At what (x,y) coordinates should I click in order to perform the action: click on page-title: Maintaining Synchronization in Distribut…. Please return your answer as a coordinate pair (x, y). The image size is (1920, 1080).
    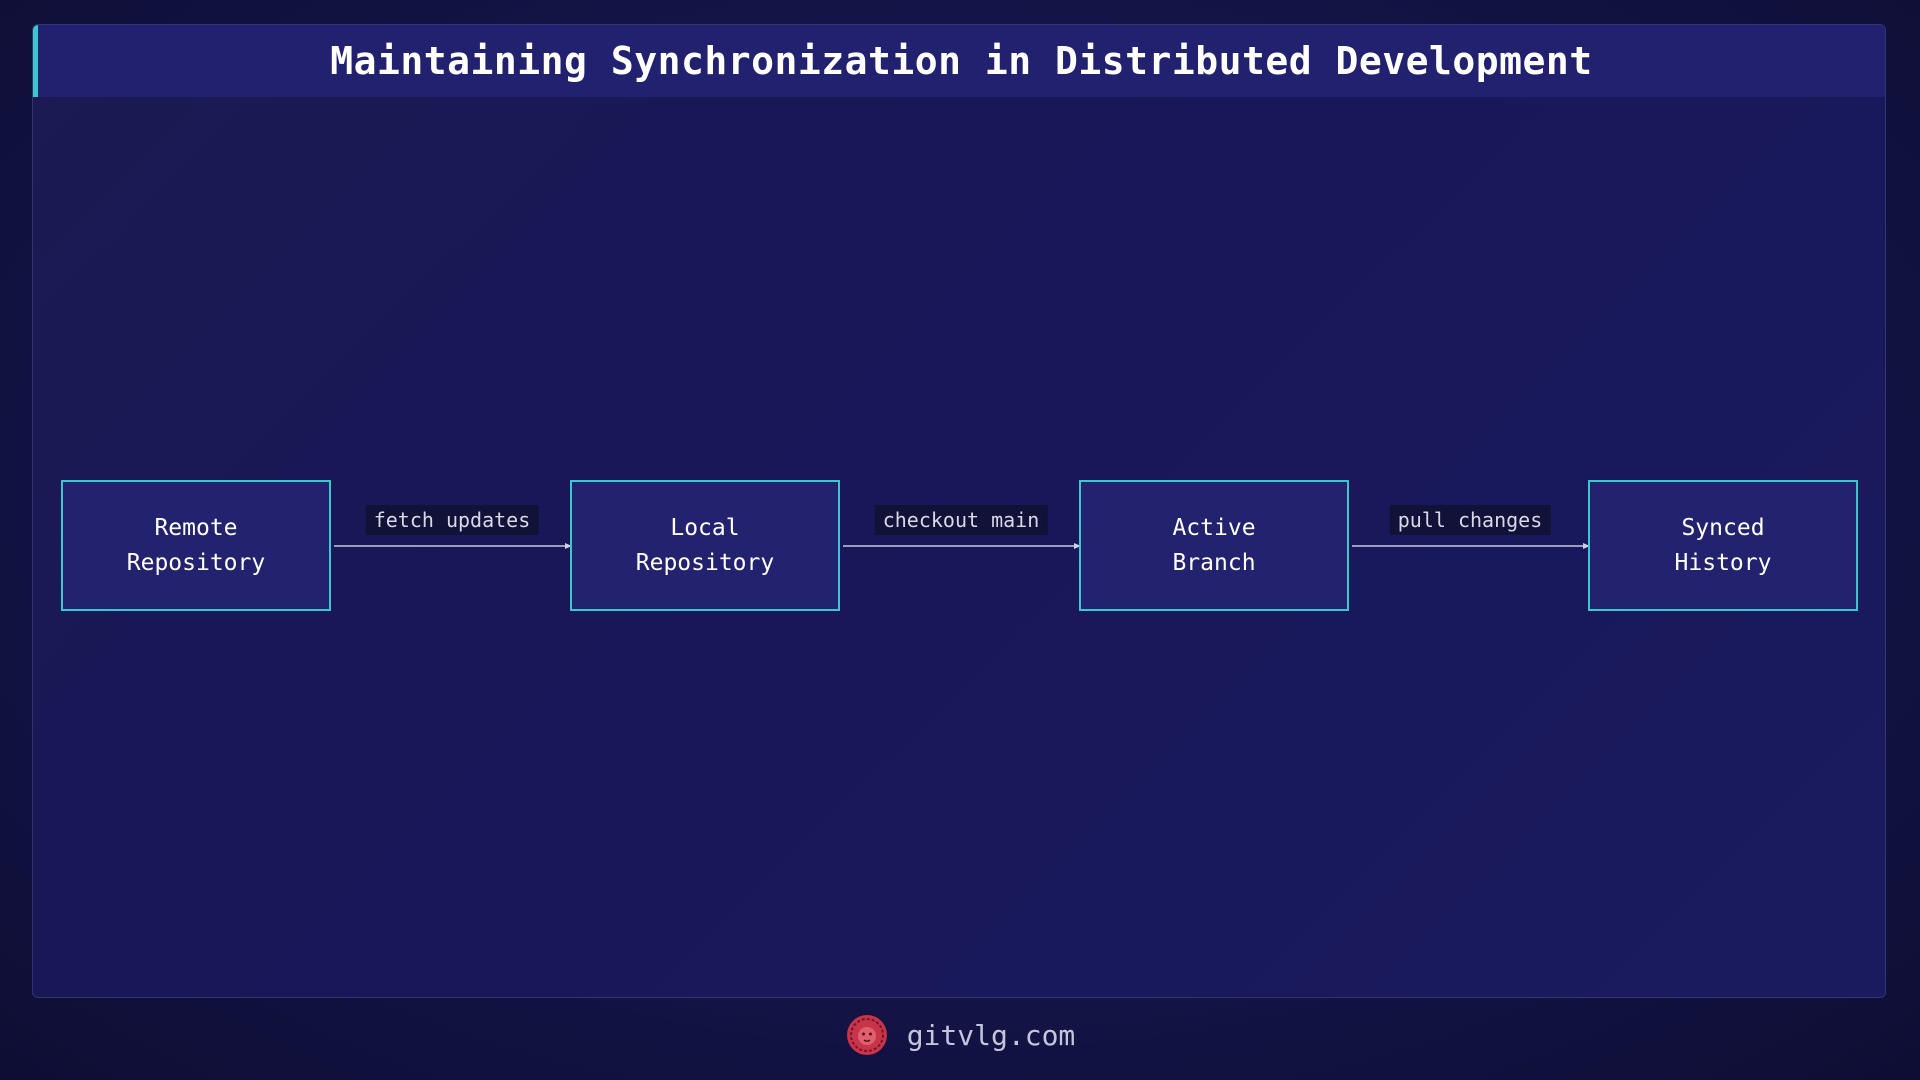
    Looking at the image, I should click on (961, 61).